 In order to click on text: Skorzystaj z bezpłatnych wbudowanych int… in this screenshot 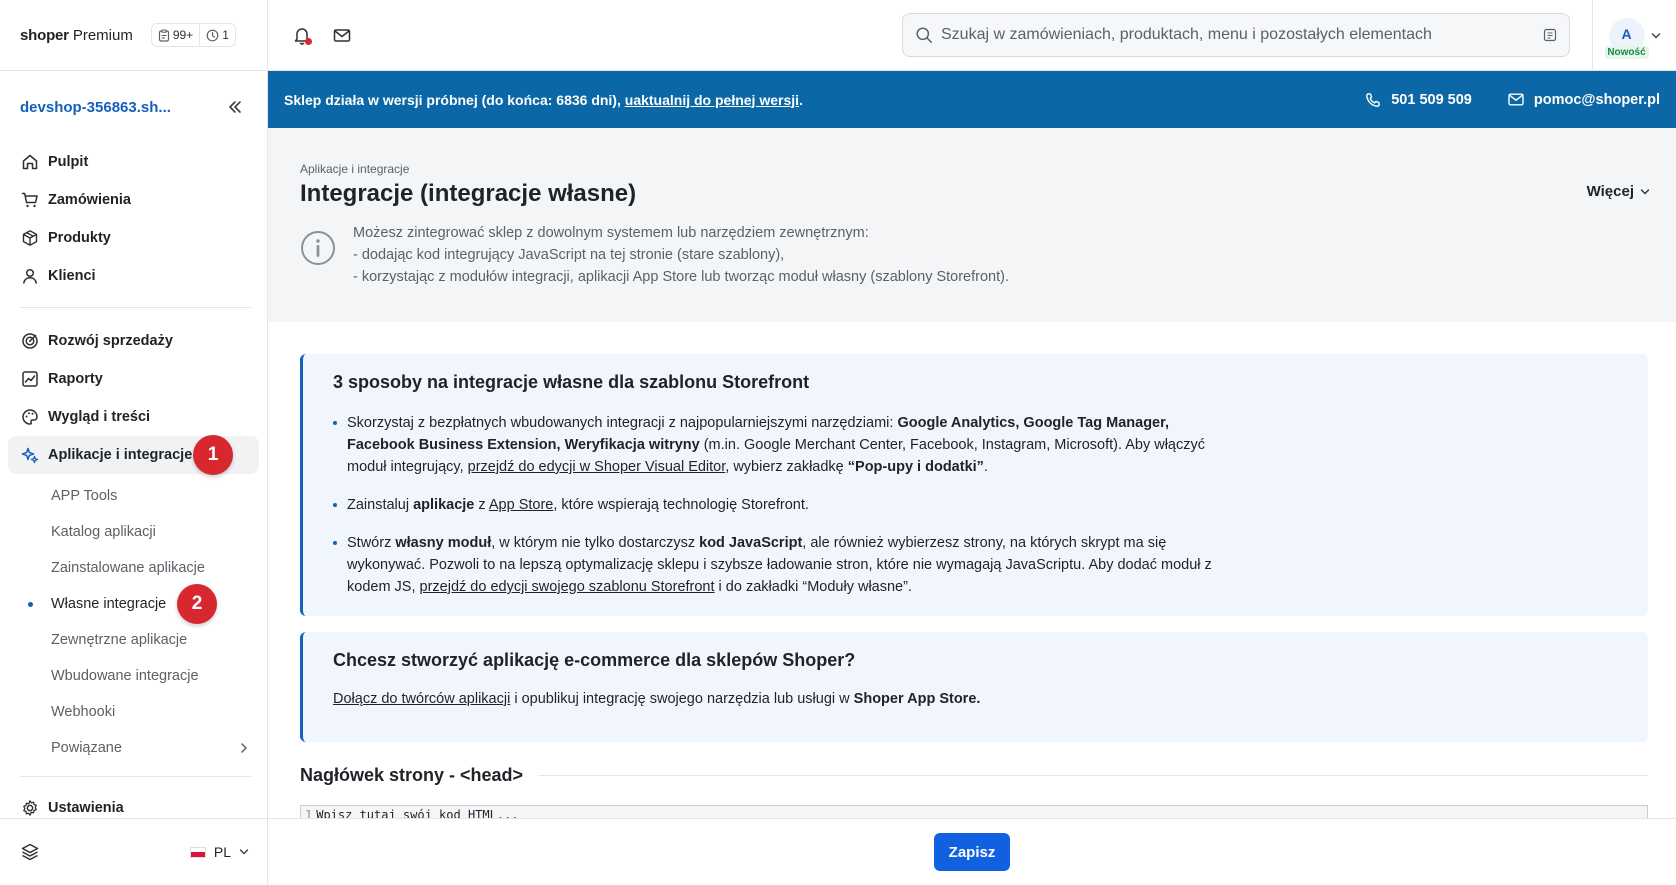, I will do `click(622, 423)`.